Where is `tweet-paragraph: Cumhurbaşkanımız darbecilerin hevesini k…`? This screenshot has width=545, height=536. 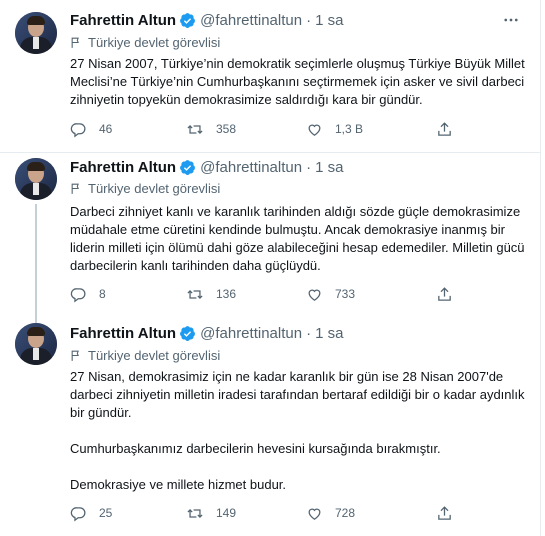
tweet-paragraph: Cumhurbaşkanımız darbecilerin hevesini k… is located at coordinates (255, 448).